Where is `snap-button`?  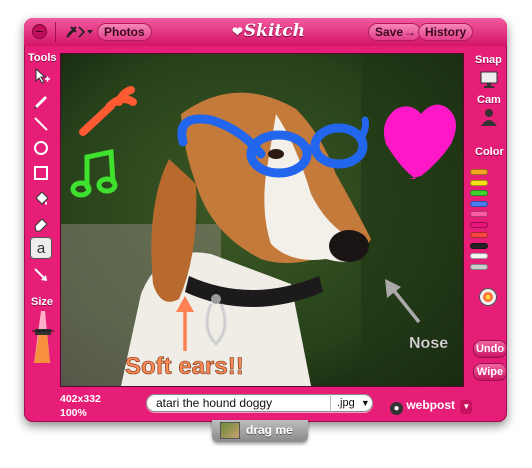 snap-button is located at coordinates (489, 79).